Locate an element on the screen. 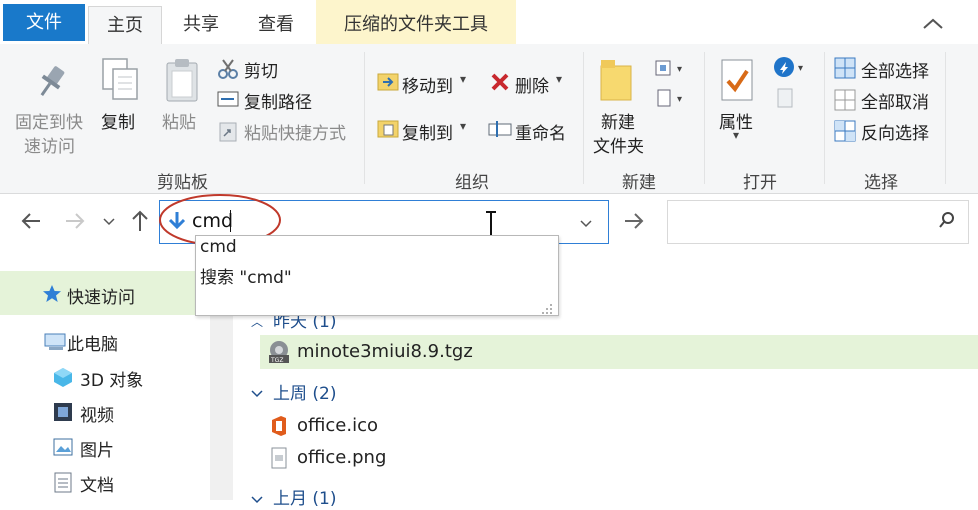 Image resolution: width=978 pixels, height=510 pixels. resize-grip-icon is located at coordinates (547, 310).